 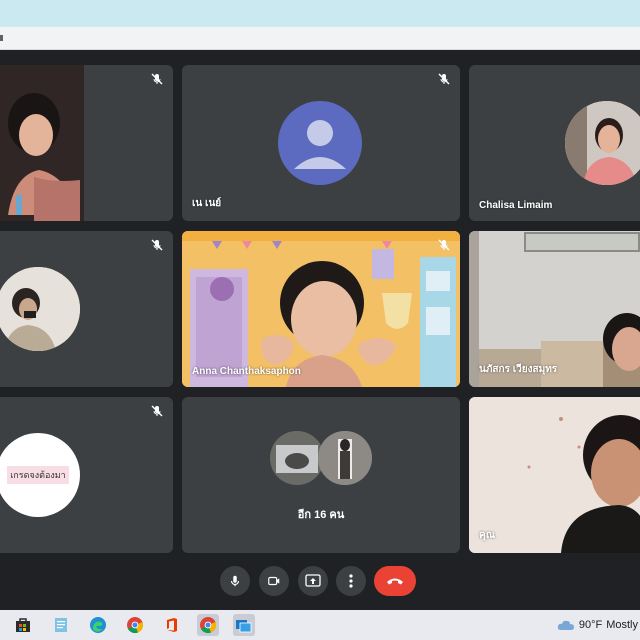 I want to click on mic-icon, so click(x=235, y=581).